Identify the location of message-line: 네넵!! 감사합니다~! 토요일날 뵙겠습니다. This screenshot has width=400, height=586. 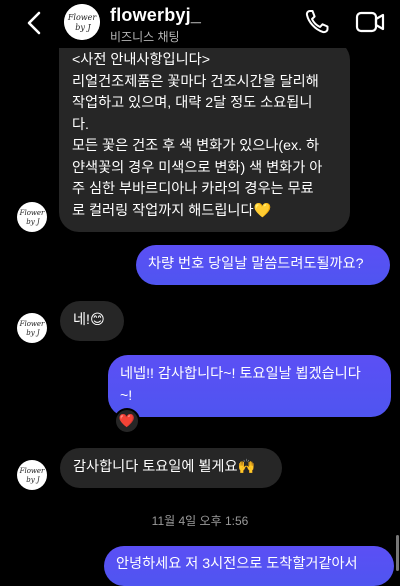
(240, 374).